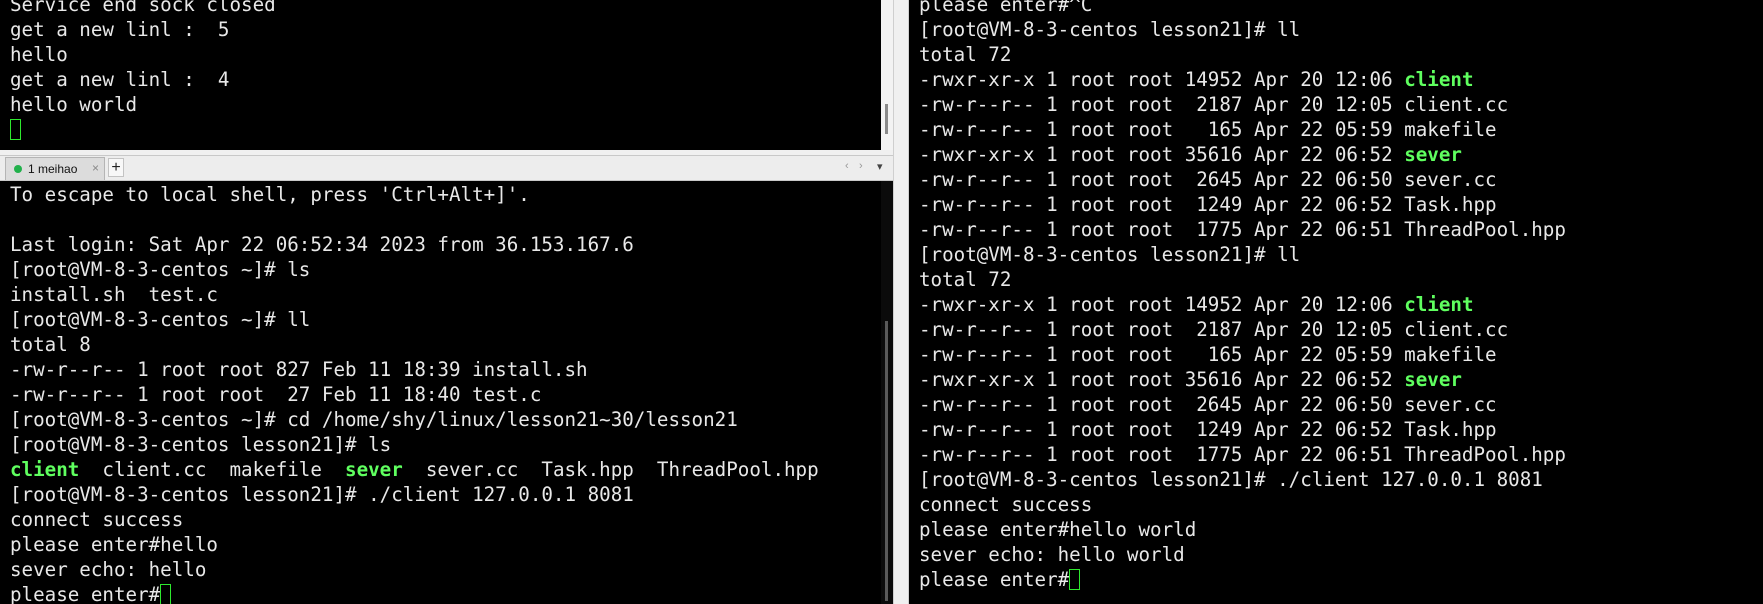  I want to click on terminal-line: [root@VM-8-3-centos ~]# ll, so click(451, 319).